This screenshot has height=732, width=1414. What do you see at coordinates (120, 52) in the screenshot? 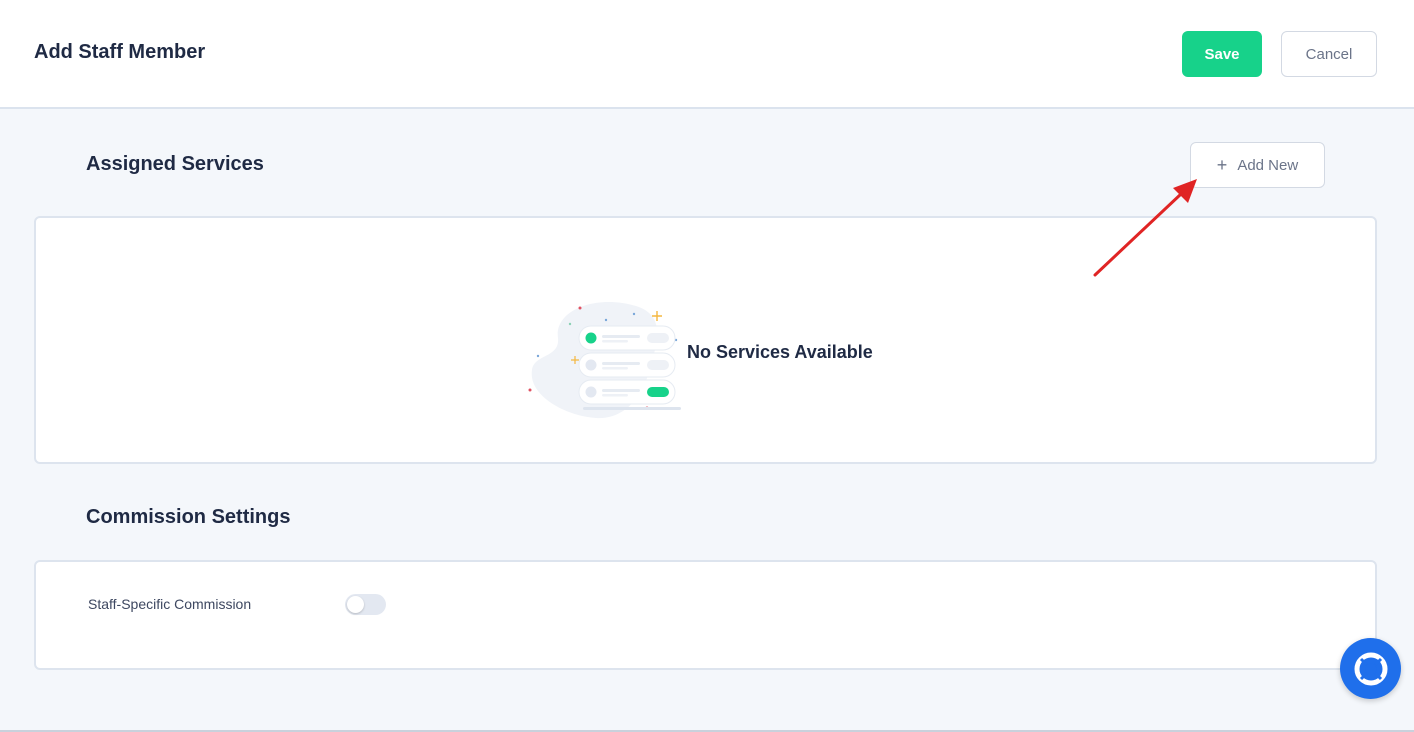
I see `page-title: Add Staff Member` at bounding box center [120, 52].